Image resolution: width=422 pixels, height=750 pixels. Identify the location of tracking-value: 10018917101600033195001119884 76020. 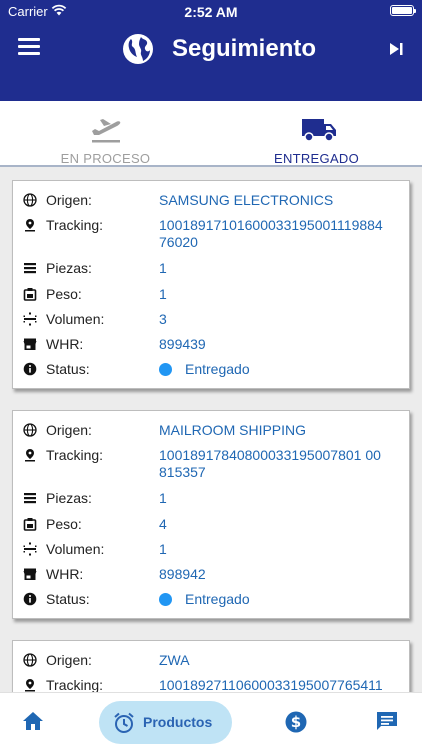
(279, 234).